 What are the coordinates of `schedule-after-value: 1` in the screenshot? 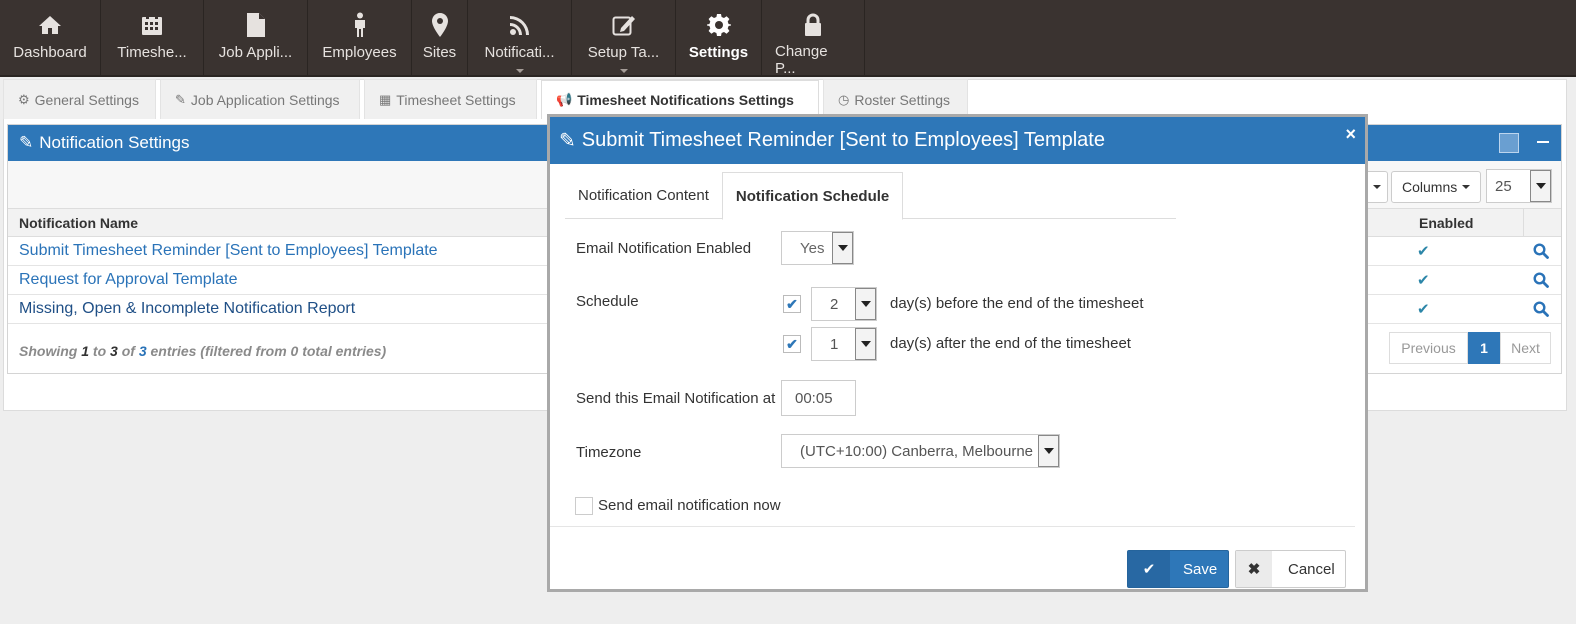 It's located at (834, 344).